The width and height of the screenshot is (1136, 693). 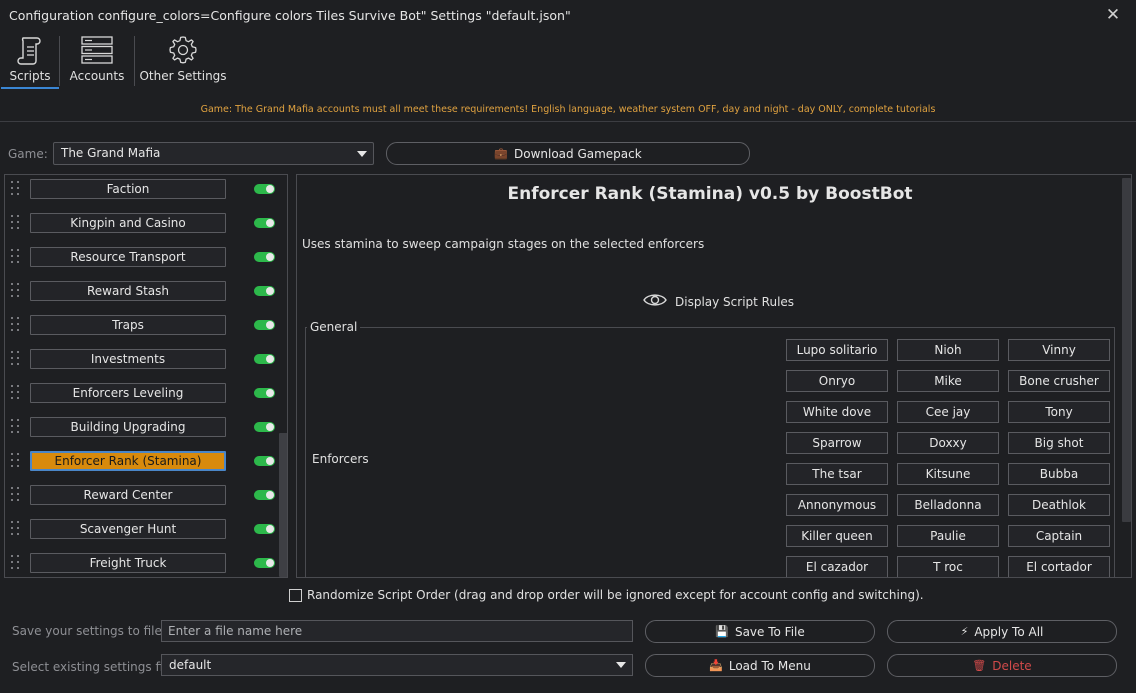 What do you see at coordinates (1059, 350) in the screenshot?
I see `enforcer-button: Vinny` at bounding box center [1059, 350].